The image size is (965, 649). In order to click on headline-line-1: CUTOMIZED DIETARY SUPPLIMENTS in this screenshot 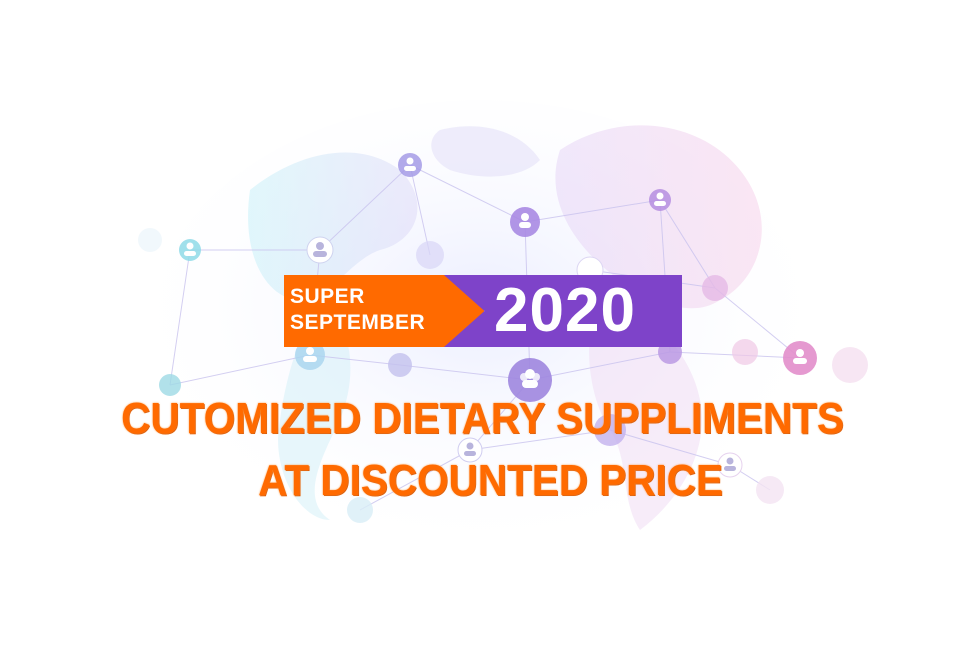, I will do `click(482, 418)`.